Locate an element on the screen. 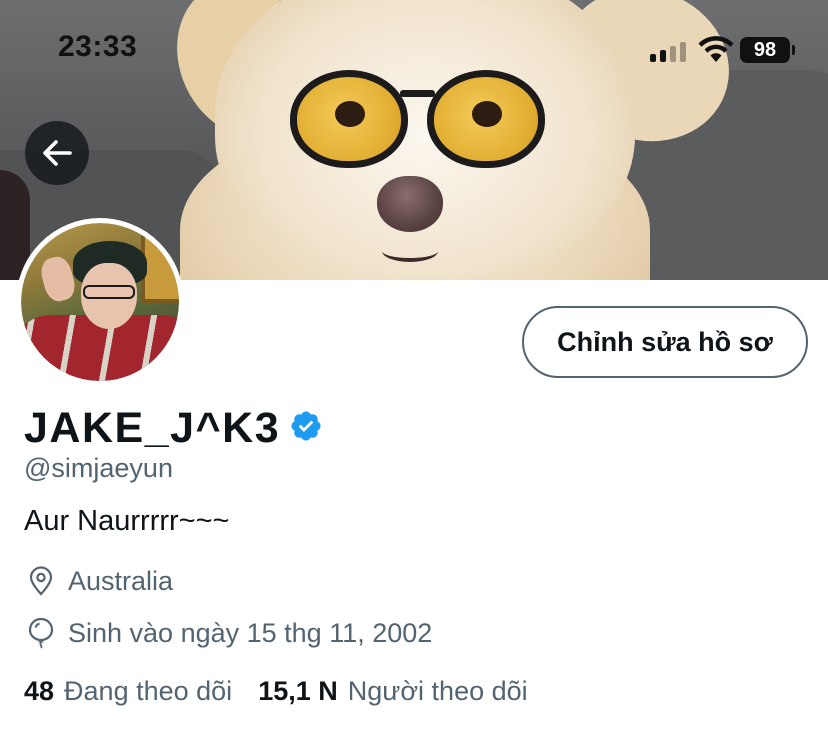 Image resolution: width=828 pixels, height=749 pixels. battery-icon: 98 is located at coordinates (767, 50).